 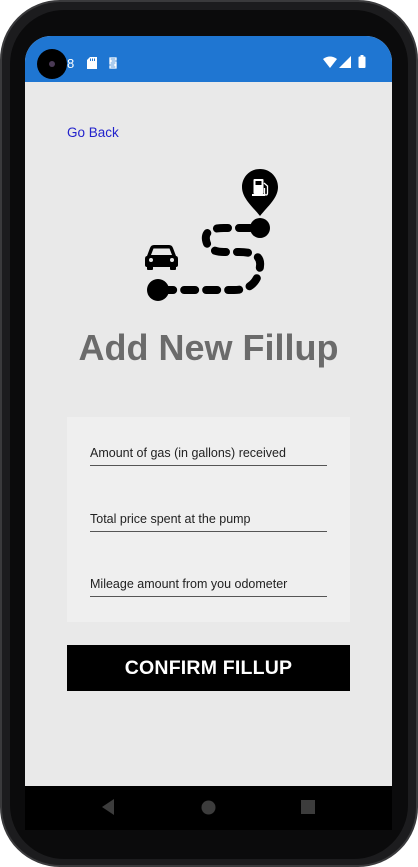 I want to click on front-camera, so click(x=52, y=64).